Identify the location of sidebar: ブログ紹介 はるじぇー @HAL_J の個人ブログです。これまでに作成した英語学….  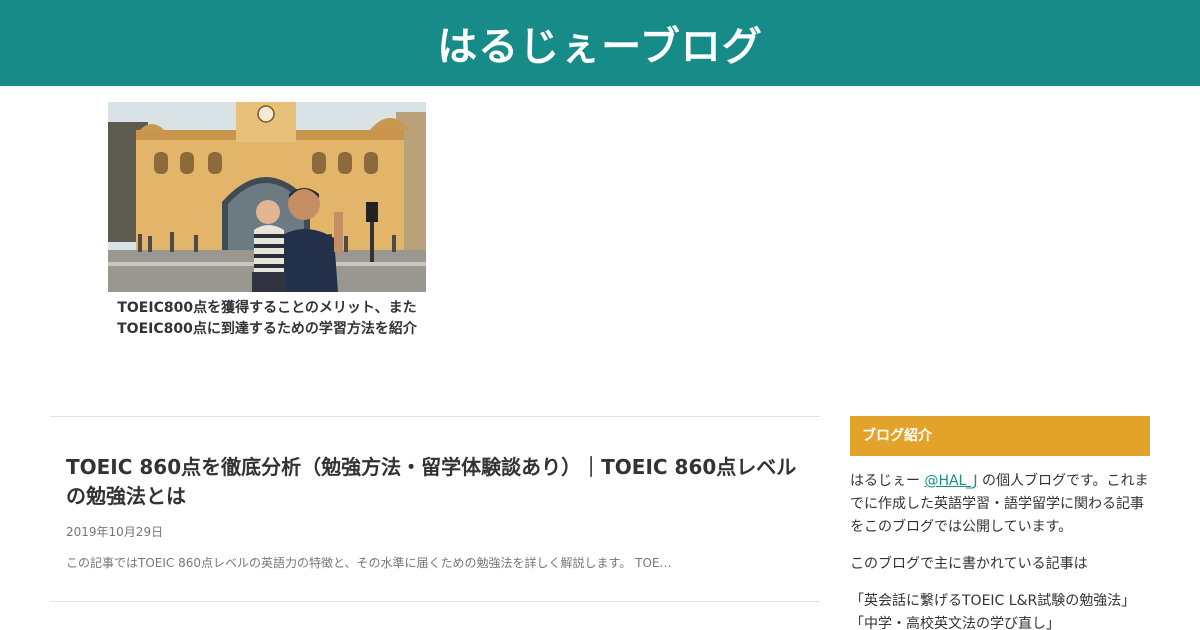
(1000, 523).